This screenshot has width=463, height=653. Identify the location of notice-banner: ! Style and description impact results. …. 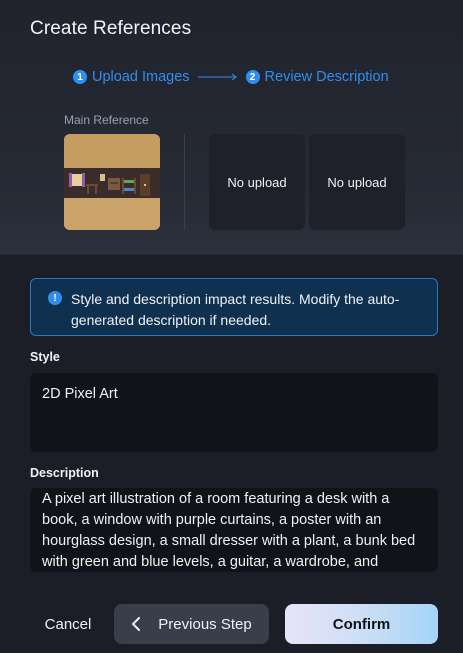
(234, 307).